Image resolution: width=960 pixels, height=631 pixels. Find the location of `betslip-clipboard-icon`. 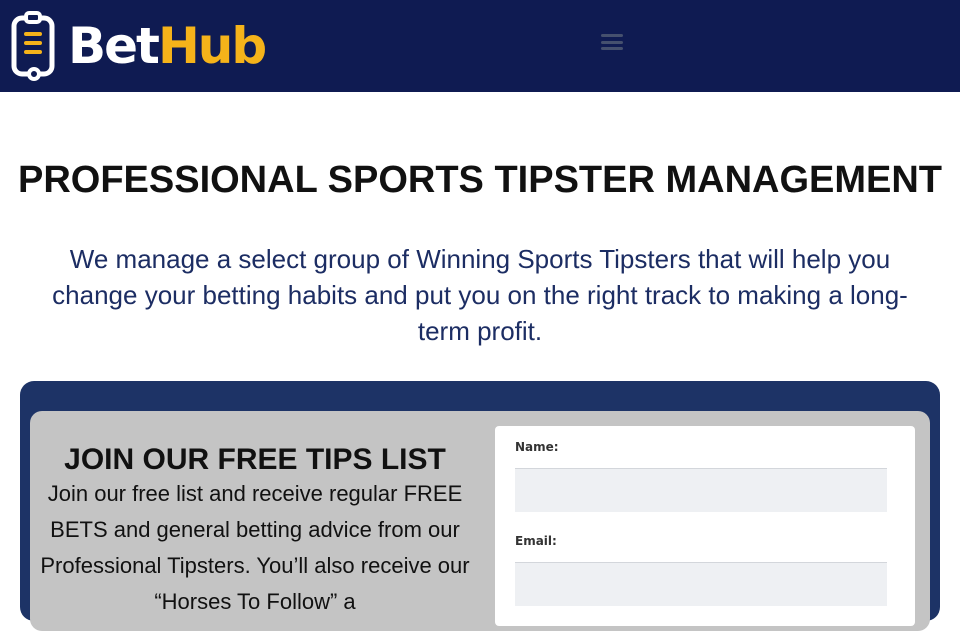

betslip-clipboard-icon is located at coordinates (33, 46).